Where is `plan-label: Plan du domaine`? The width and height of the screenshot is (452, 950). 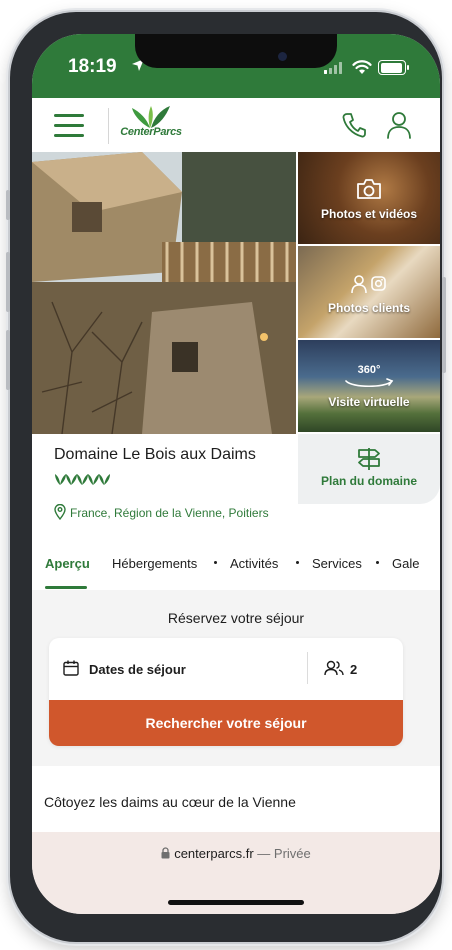 plan-label: Plan du domaine is located at coordinates (368, 481).